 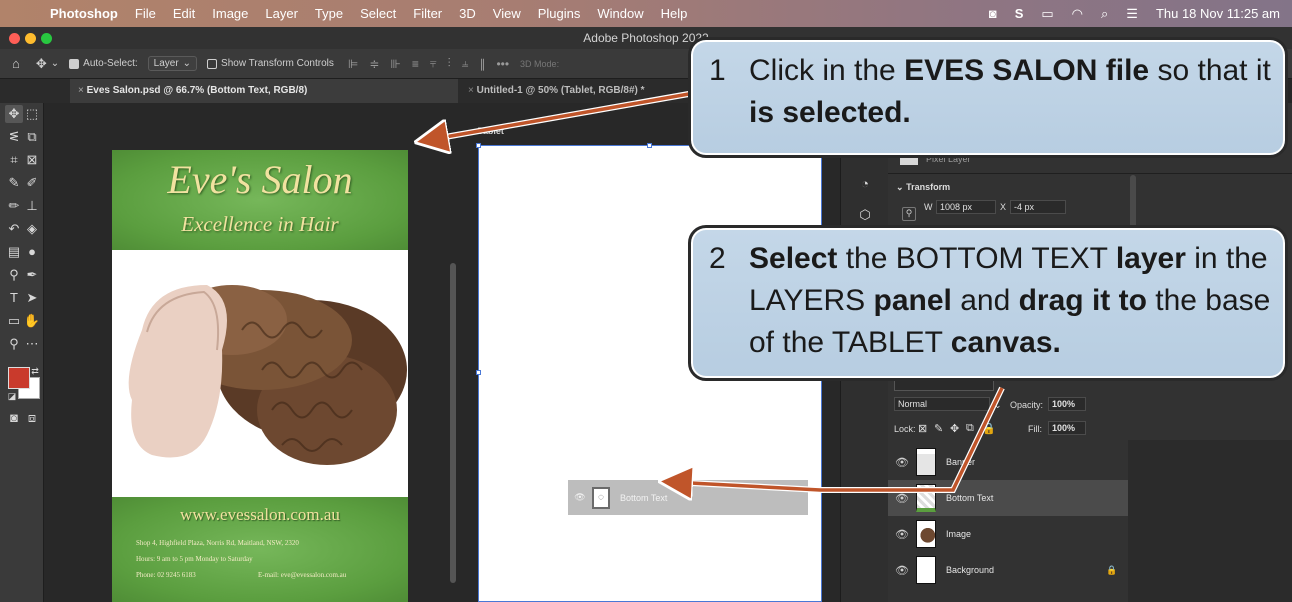 What do you see at coordinates (1027, 70) in the screenshot?
I see `callout-text-bold: EVES SALON file` at bounding box center [1027, 70].